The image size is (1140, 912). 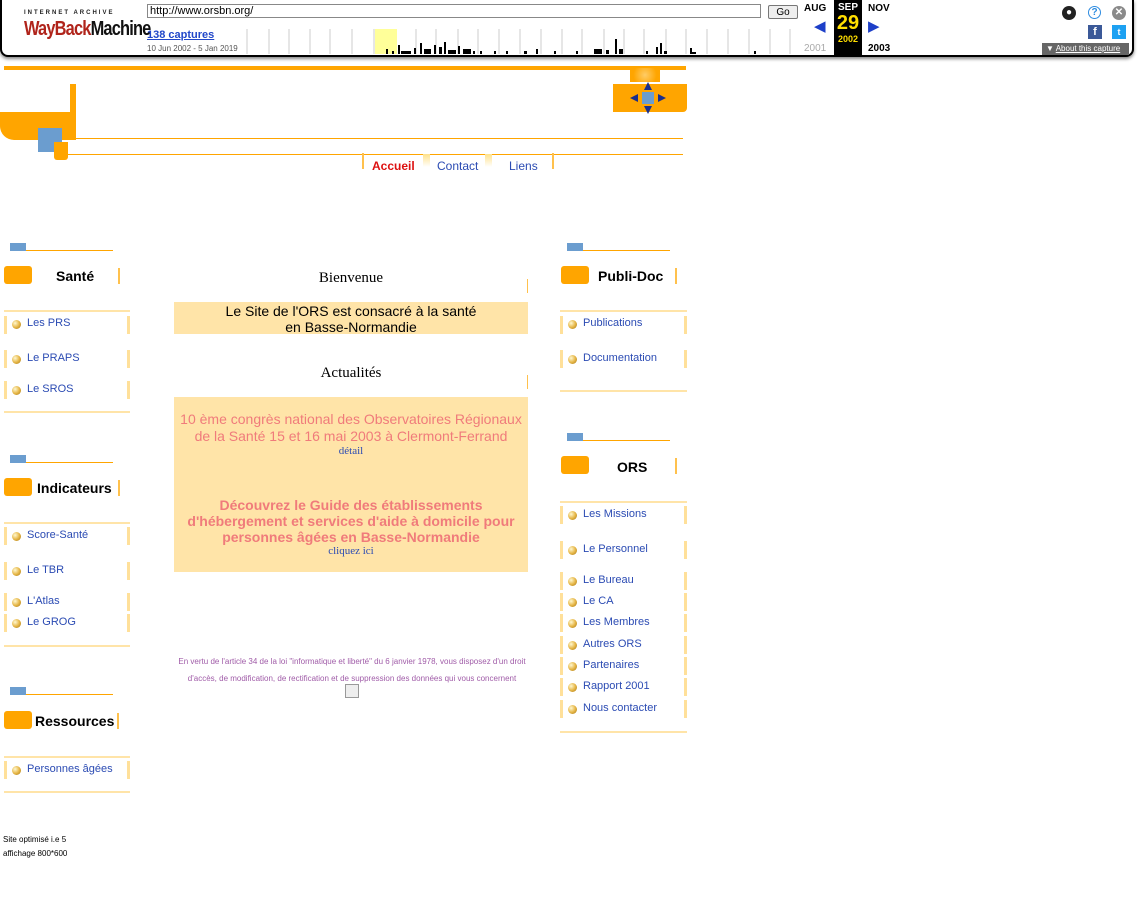 What do you see at coordinates (45, 570) in the screenshot?
I see `indicateurs-item-tbr: Le TBR` at bounding box center [45, 570].